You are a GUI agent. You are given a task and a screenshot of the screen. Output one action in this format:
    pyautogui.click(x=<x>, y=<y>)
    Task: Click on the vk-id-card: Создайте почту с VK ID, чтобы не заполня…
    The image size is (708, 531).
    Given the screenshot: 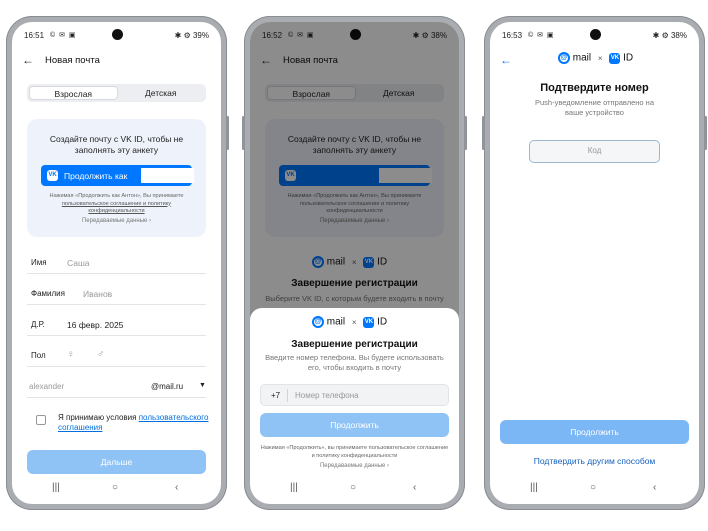 What is the action you would take?
    pyautogui.click(x=116, y=178)
    